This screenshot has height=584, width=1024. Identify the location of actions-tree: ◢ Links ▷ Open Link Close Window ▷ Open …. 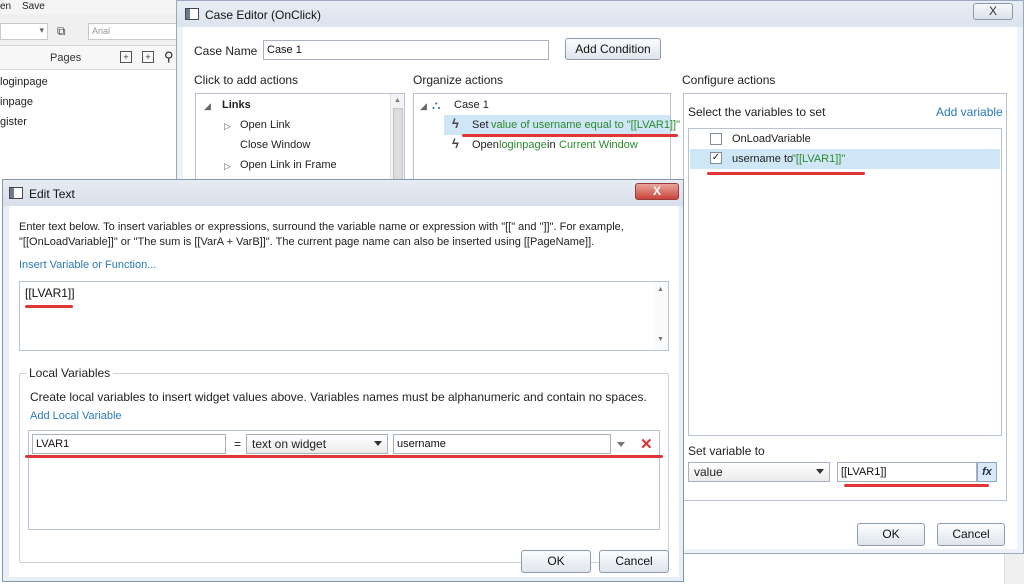
(300, 141).